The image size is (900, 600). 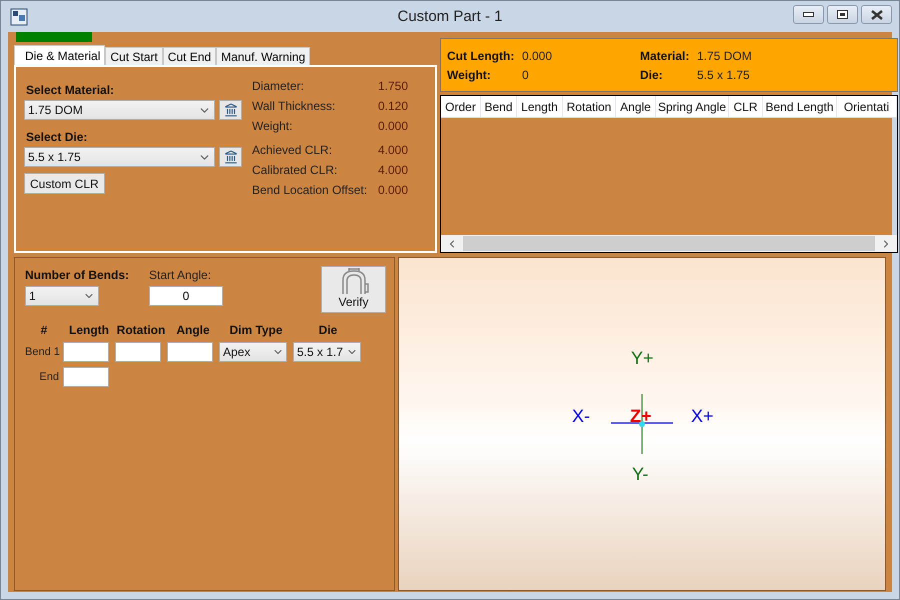 What do you see at coordinates (724, 75) in the screenshot?
I see `summary-value: 5.5 x 1.75` at bounding box center [724, 75].